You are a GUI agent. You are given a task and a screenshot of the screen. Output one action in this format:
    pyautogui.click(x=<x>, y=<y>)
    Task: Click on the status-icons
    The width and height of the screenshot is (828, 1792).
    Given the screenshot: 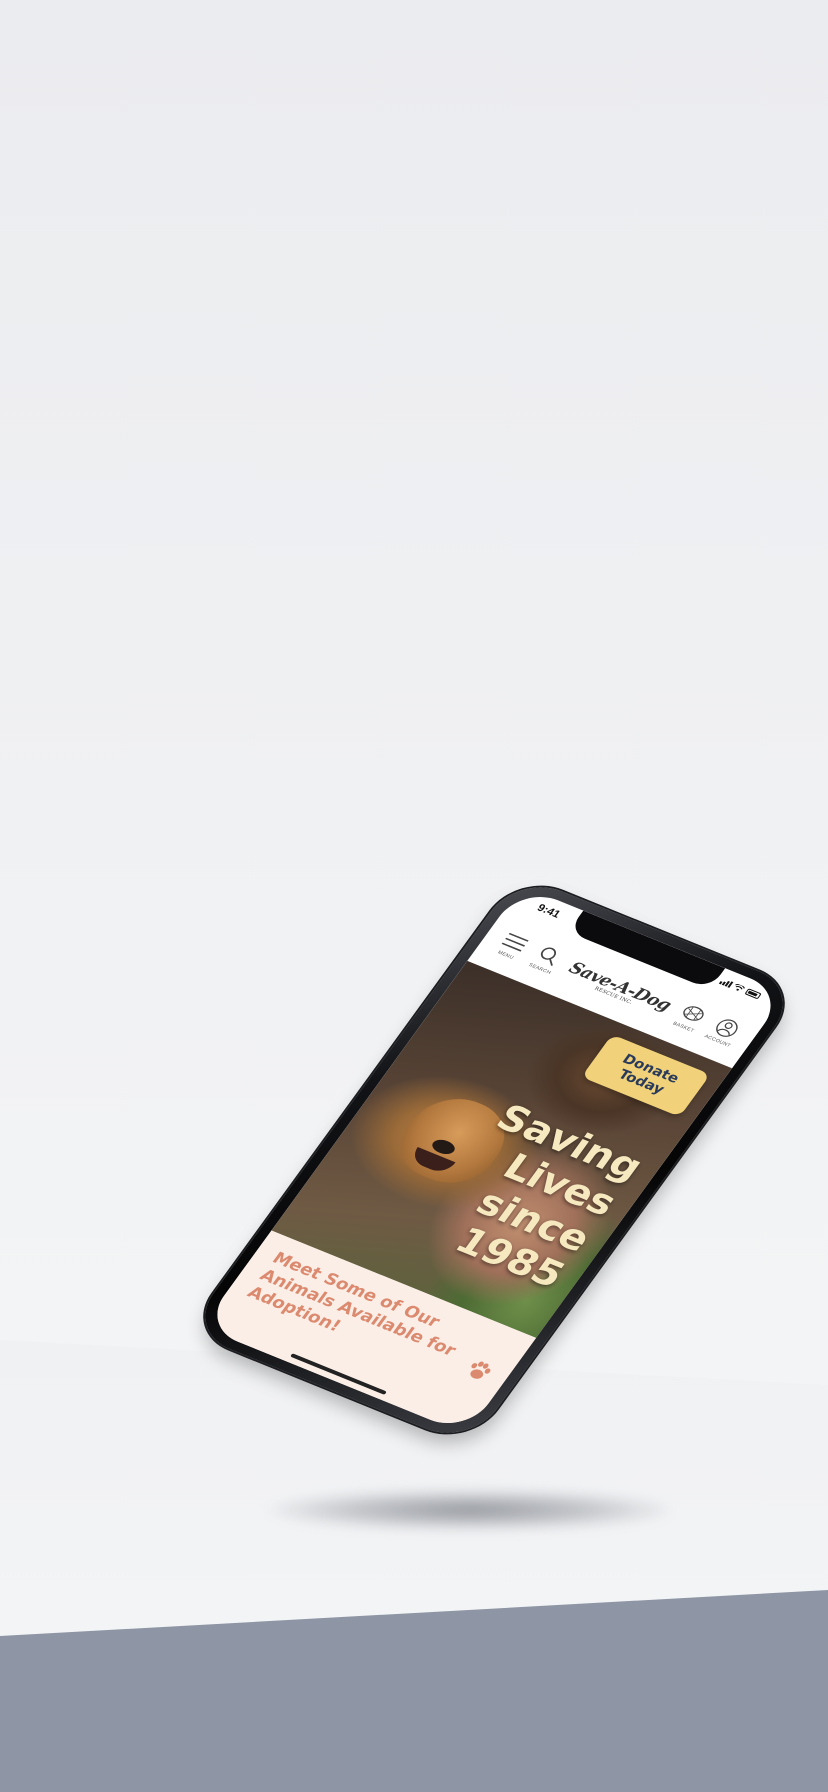 What is the action you would take?
    pyautogui.click(x=740, y=989)
    